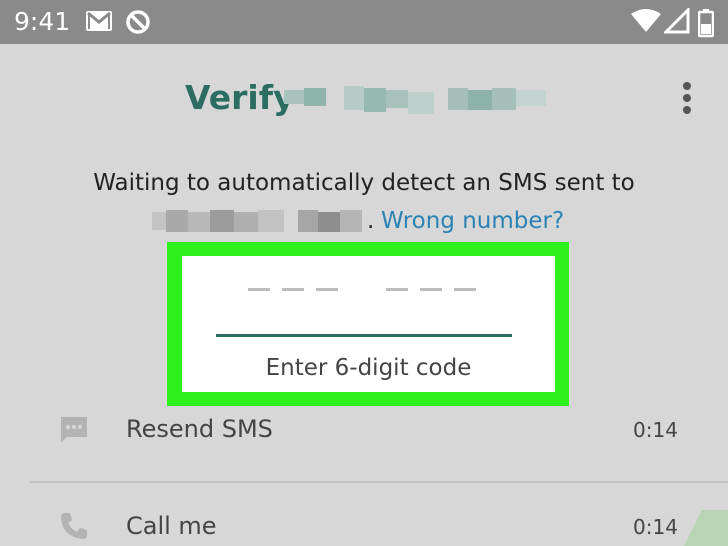 This screenshot has height=546, width=728. What do you see at coordinates (379, 482) in the screenshot?
I see `divider` at bounding box center [379, 482].